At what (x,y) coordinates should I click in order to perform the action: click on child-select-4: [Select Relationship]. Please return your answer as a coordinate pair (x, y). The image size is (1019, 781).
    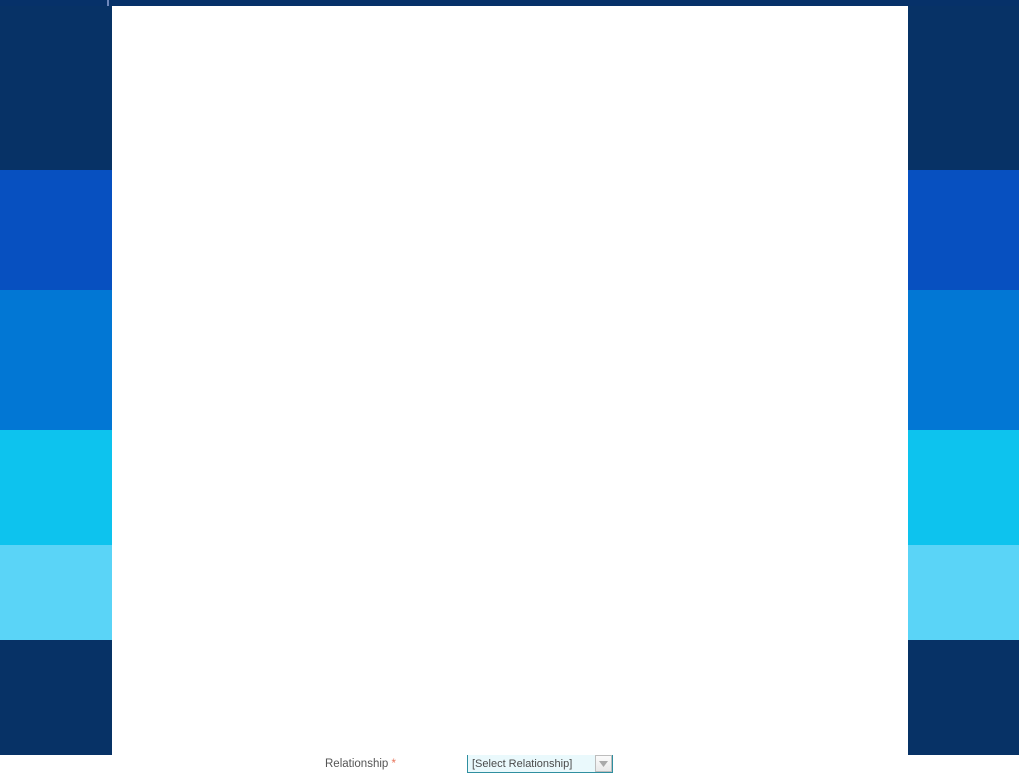
    Looking at the image, I should click on (540, 763).